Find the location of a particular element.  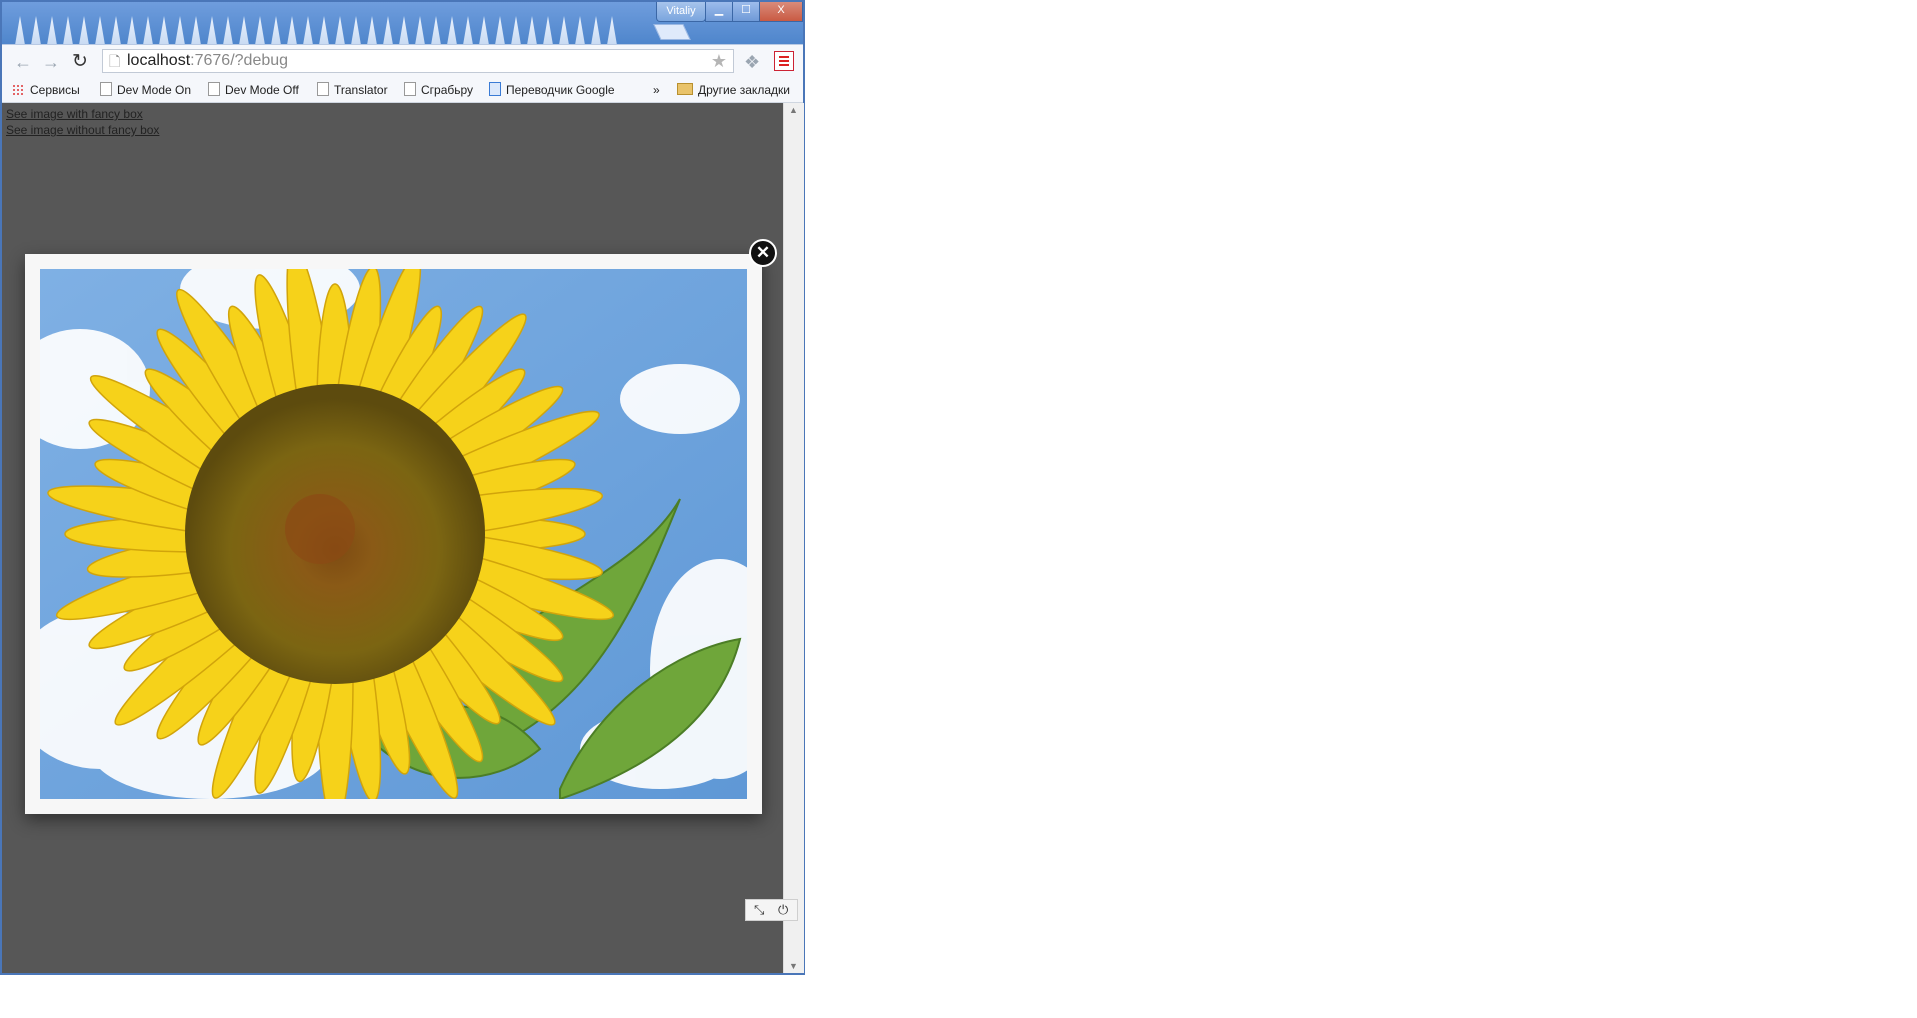

modal-close-button: ✕ is located at coordinates (763, 253).